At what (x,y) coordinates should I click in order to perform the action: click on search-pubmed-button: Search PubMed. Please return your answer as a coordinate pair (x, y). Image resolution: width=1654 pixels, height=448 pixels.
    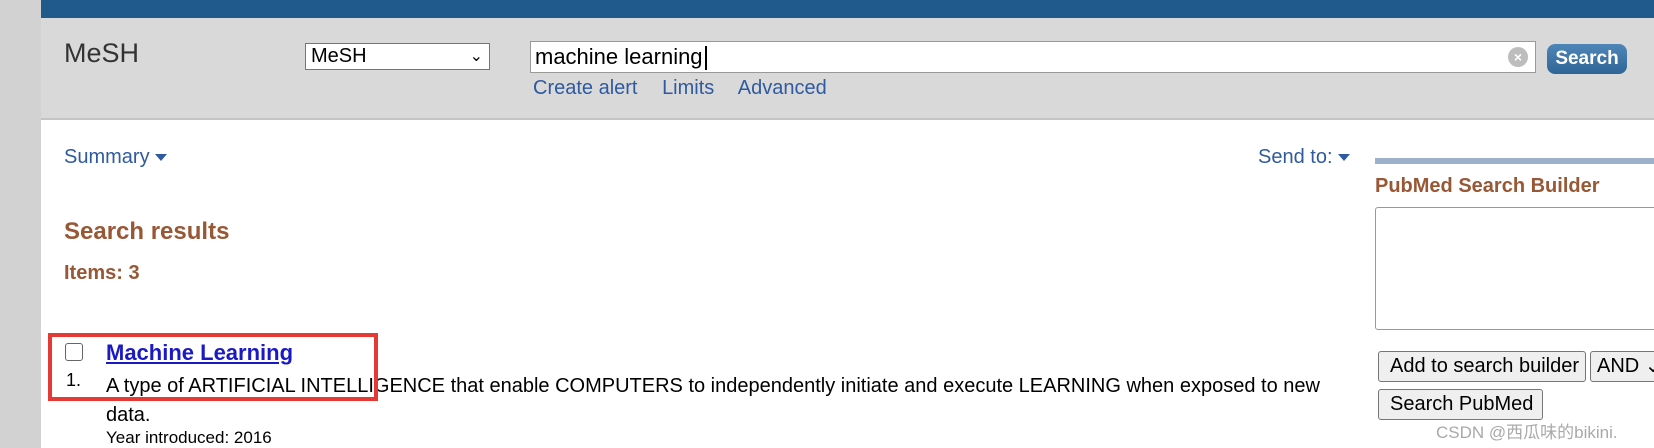
    Looking at the image, I should click on (1460, 404).